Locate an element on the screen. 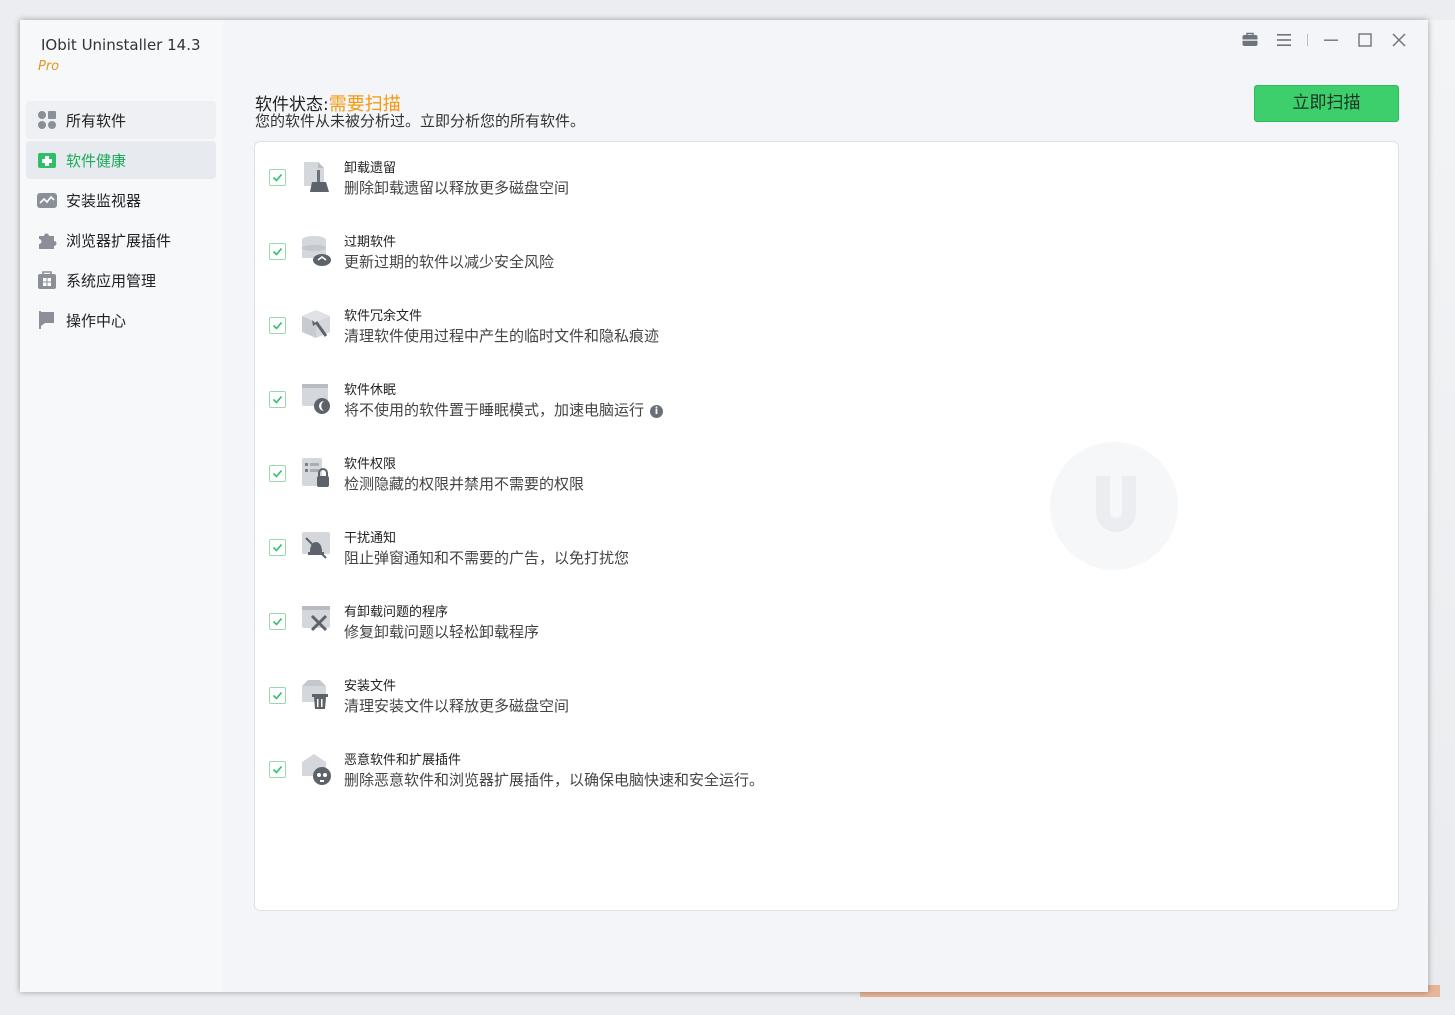 This screenshot has height=1015, width=1455. monitor-chart-icon is located at coordinates (47, 200).